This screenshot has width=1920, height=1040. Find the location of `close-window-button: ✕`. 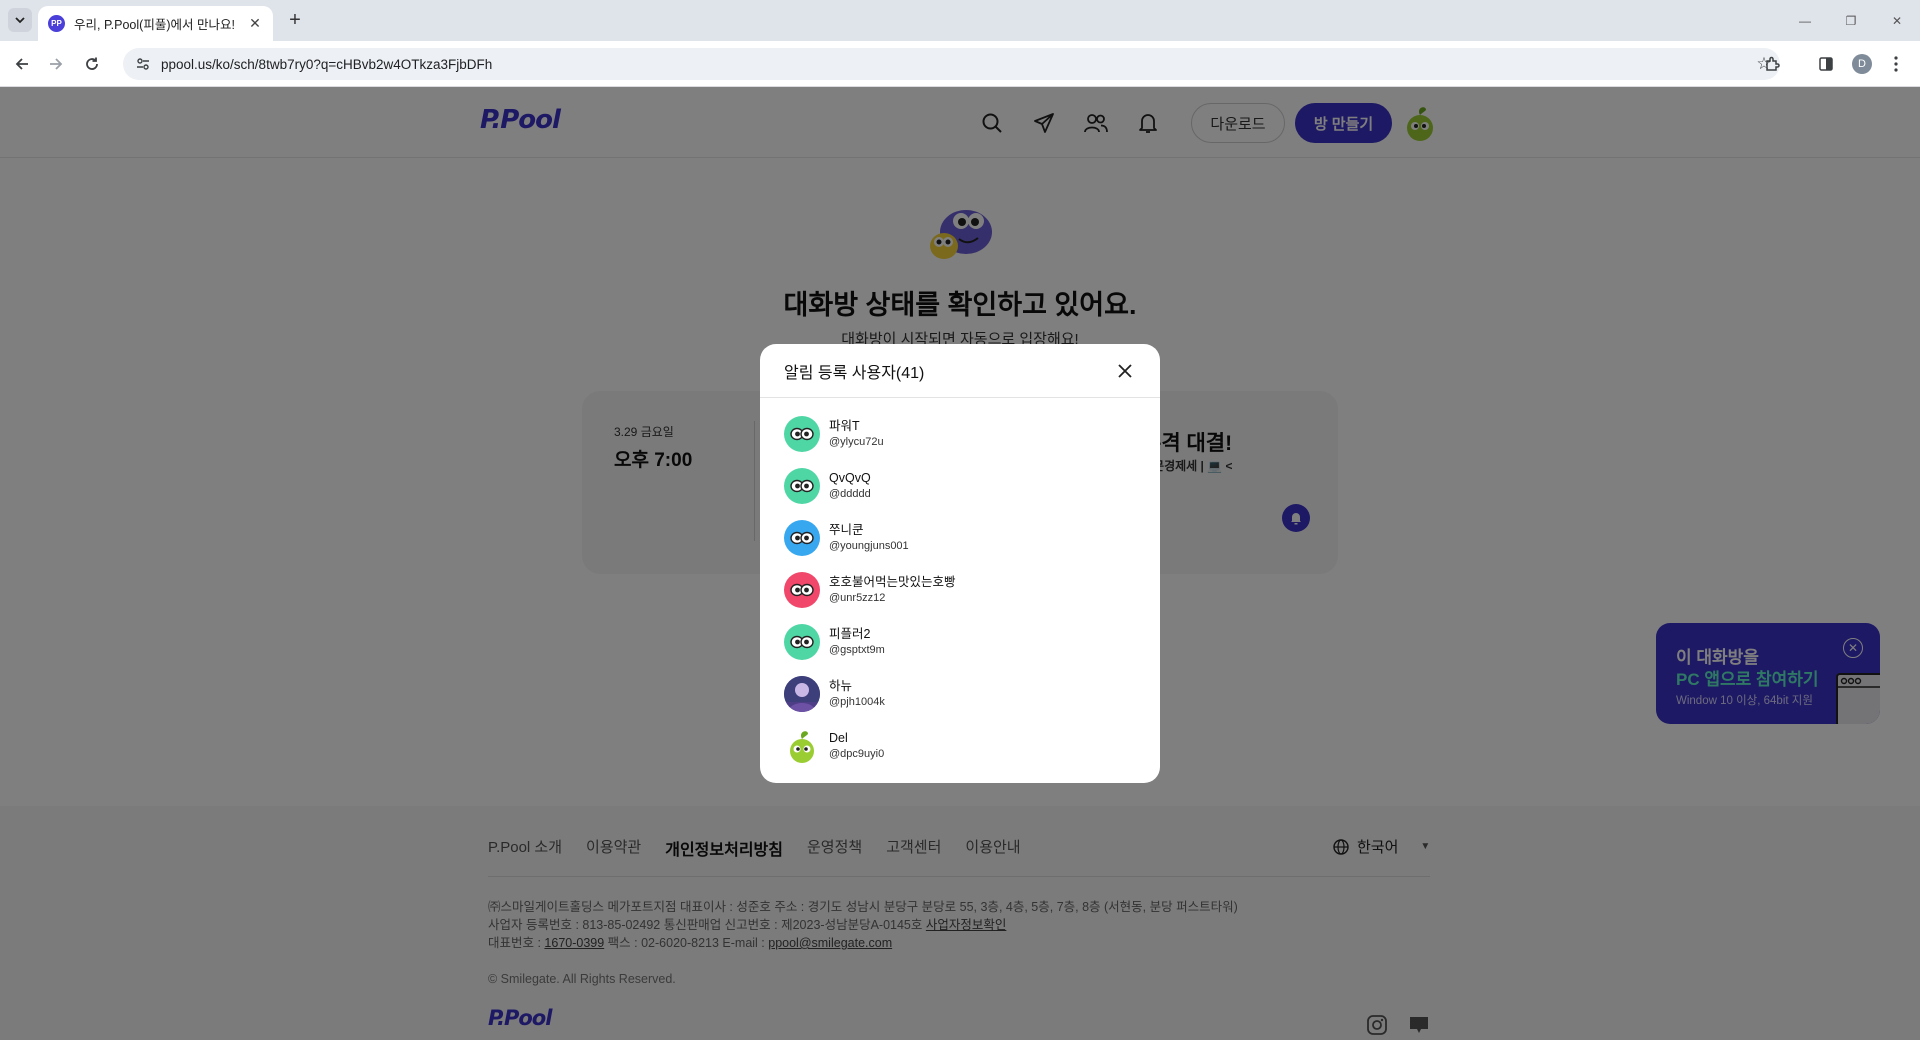

close-window-button: ✕ is located at coordinates (1897, 20).